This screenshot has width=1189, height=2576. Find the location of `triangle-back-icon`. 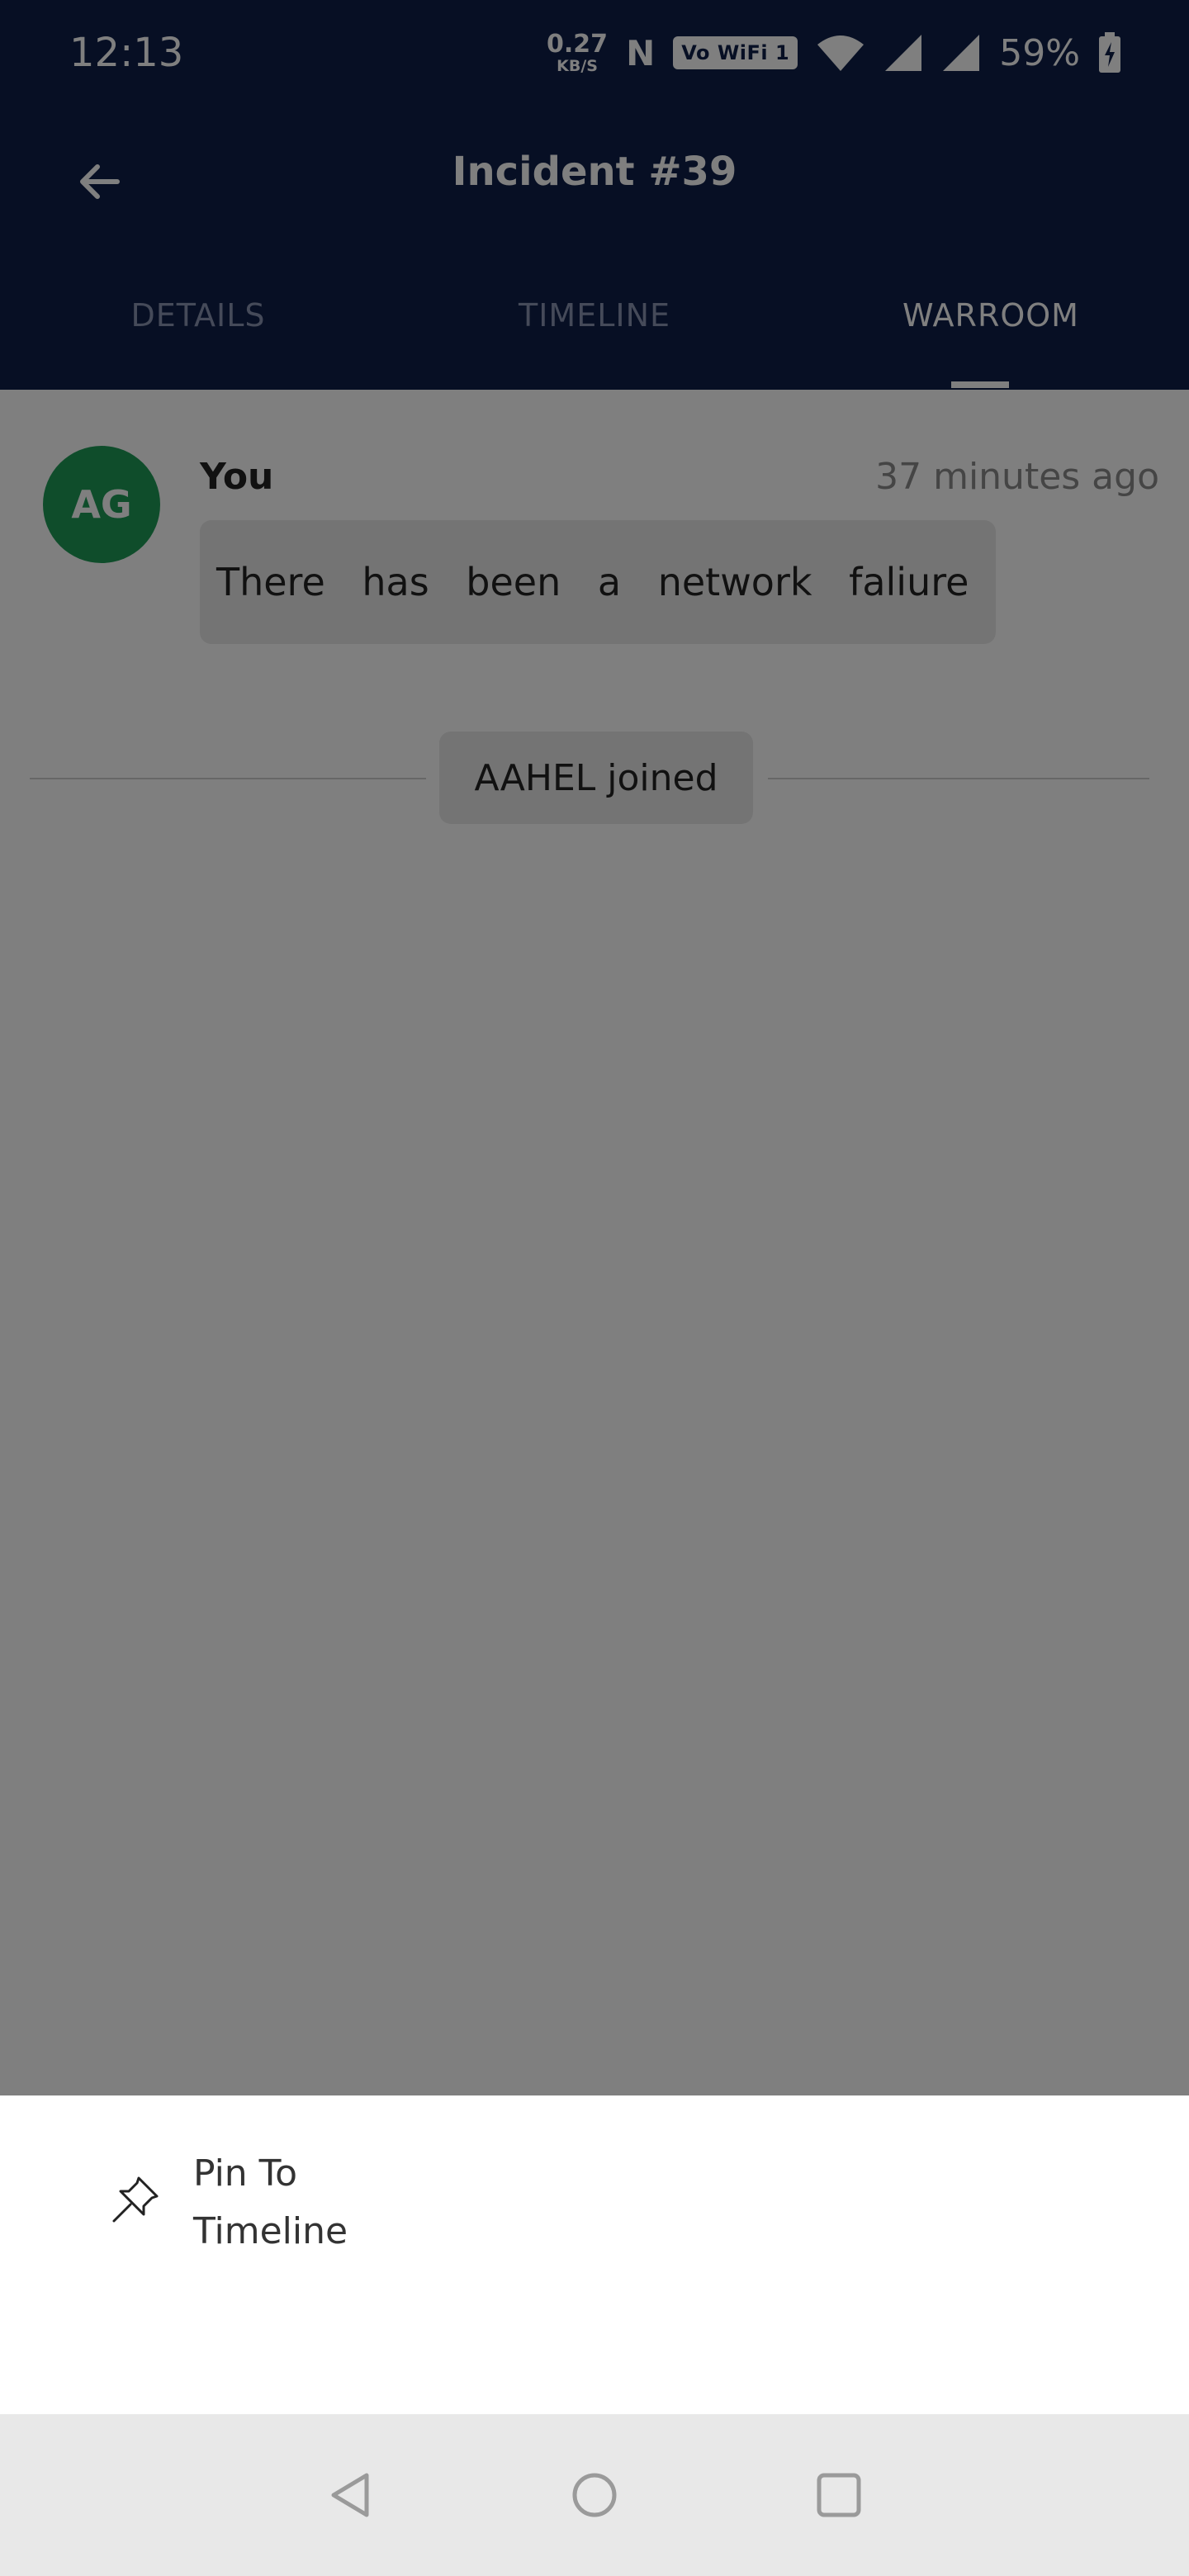

triangle-back-icon is located at coordinates (350, 2495).